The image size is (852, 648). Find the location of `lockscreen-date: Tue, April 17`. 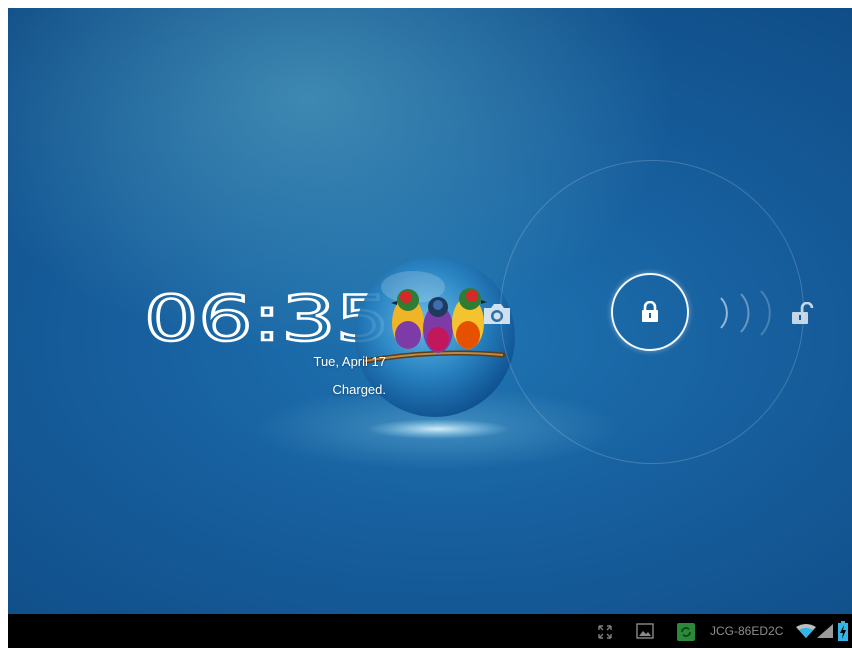

lockscreen-date: Tue, April 17 is located at coordinates (349, 361).